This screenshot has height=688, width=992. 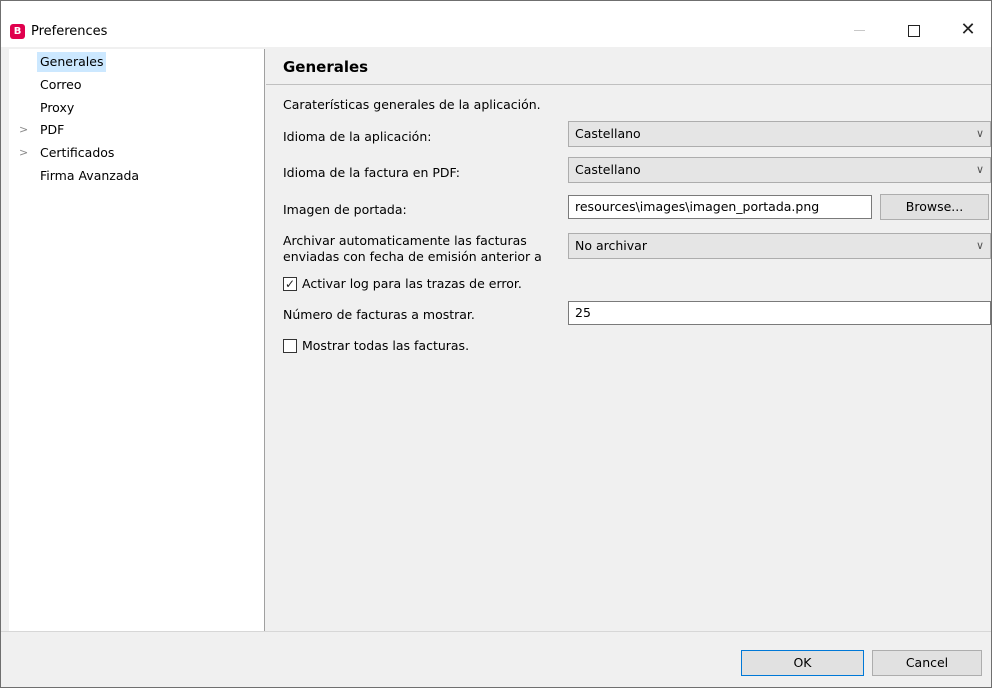 What do you see at coordinates (290, 346) in the screenshot?
I see `show-all-checkbox` at bounding box center [290, 346].